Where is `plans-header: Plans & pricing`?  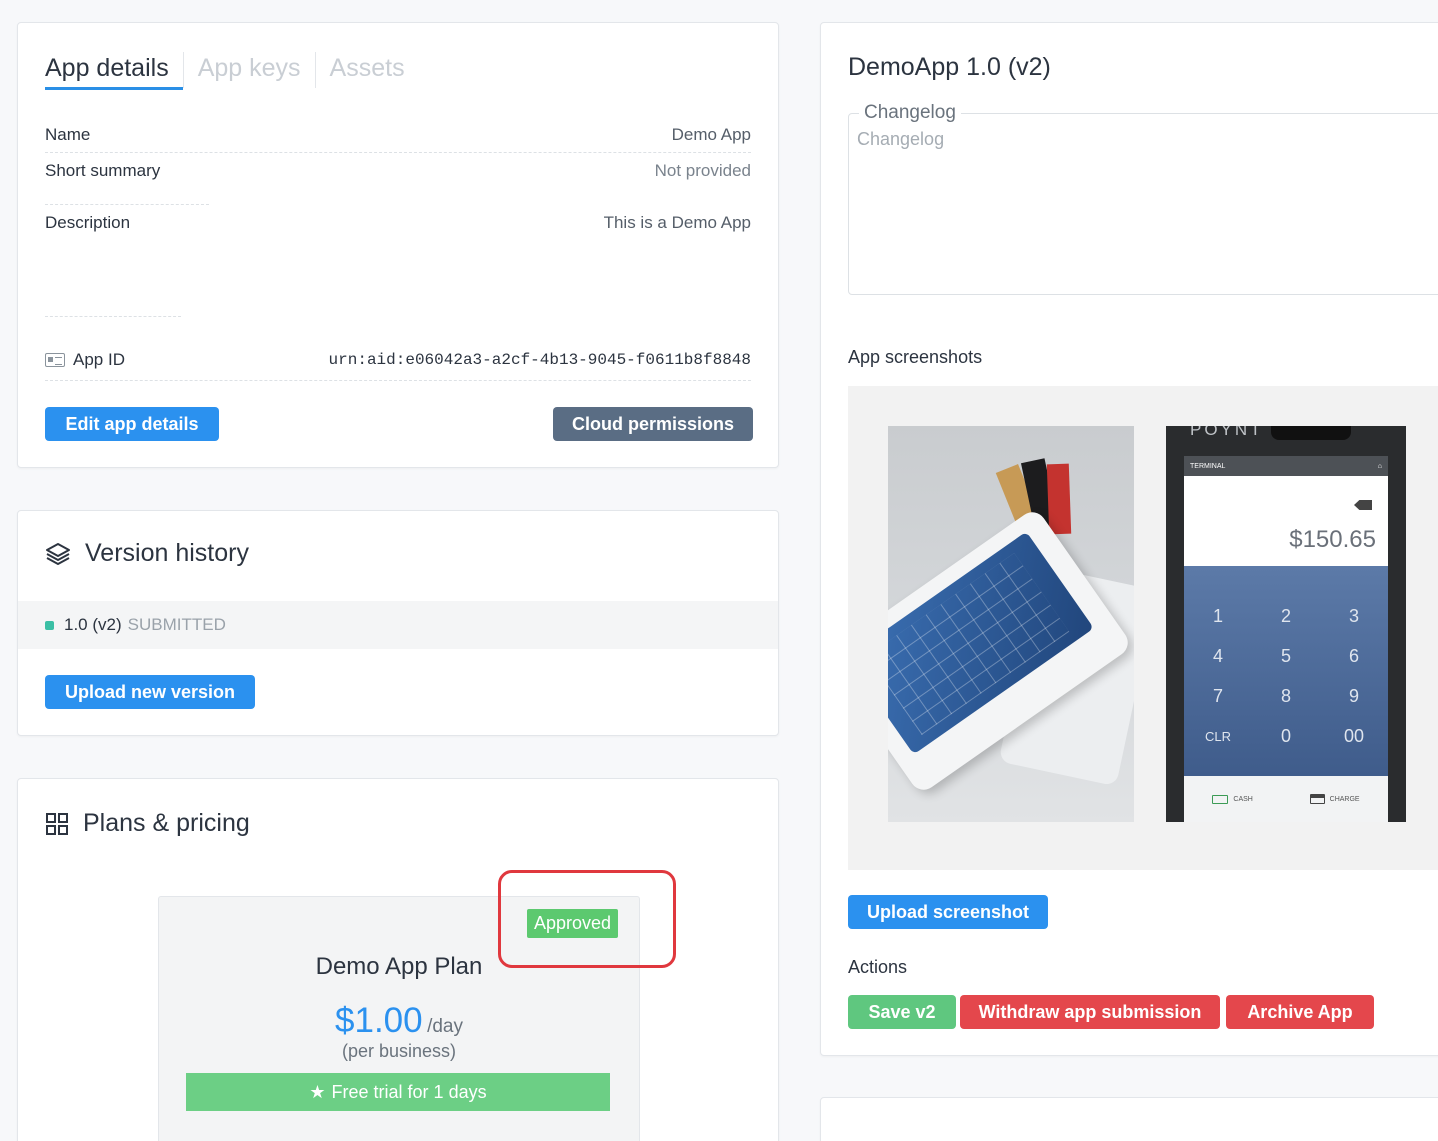 plans-header: Plans & pricing is located at coordinates (147, 823).